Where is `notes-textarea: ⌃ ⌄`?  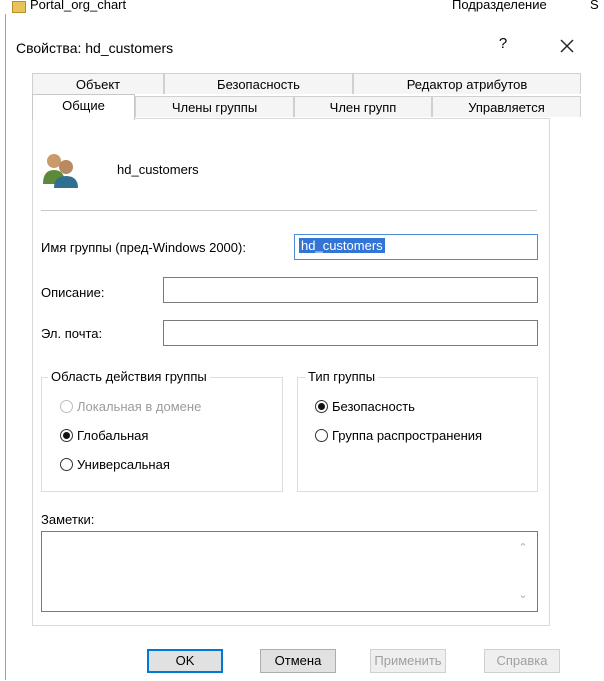
notes-textarea: ⌃ ⌄ is located at coordinates (289, 571).